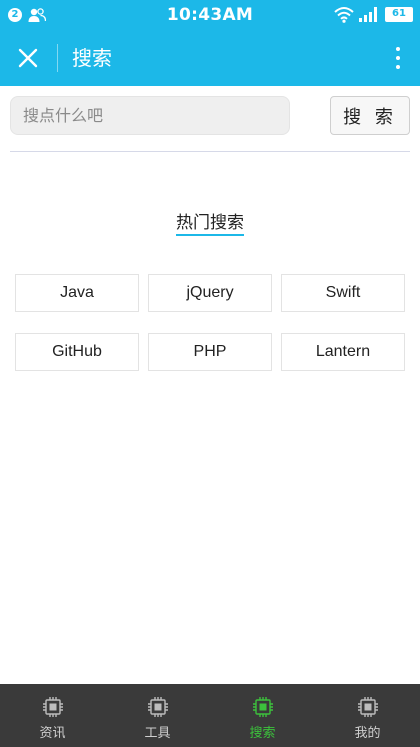 This screenshot has height=747, width=420. I want to click on search-input, so click(150, 115).